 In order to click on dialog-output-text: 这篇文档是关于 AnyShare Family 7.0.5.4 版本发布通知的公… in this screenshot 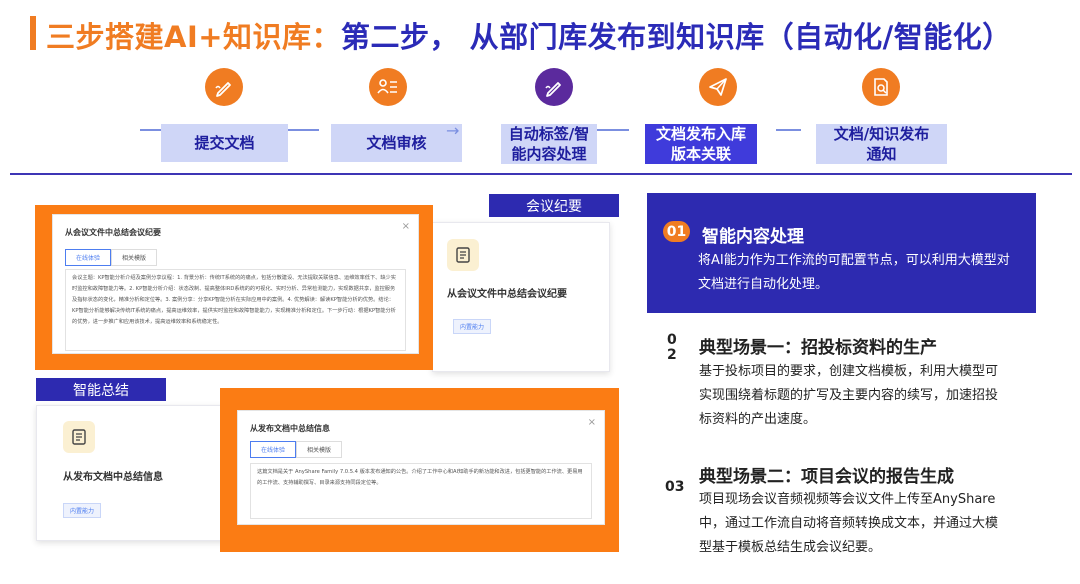, I will do `click(421, 491)`.